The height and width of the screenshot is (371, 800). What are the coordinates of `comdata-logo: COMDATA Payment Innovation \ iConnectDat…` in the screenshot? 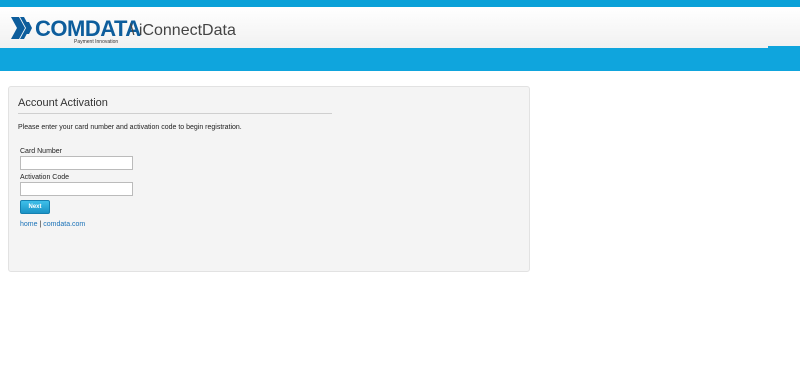 It's located at (126, 32).